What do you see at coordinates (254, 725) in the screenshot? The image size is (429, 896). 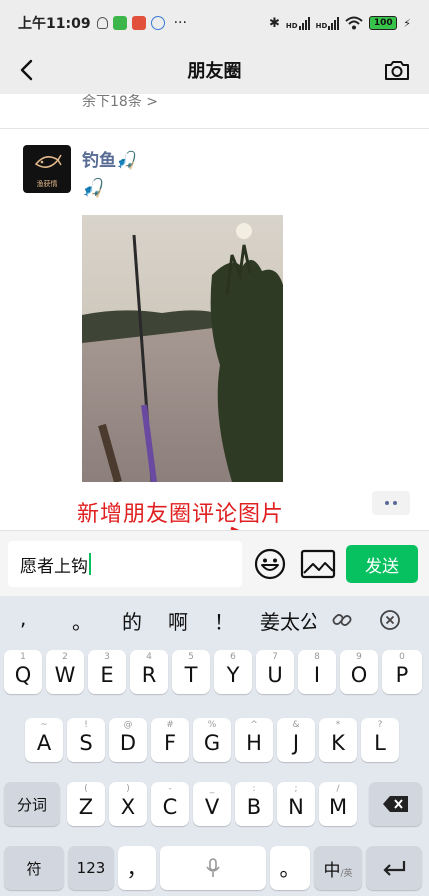 I see `key-hint: ^` at bounding box center [254, 725].